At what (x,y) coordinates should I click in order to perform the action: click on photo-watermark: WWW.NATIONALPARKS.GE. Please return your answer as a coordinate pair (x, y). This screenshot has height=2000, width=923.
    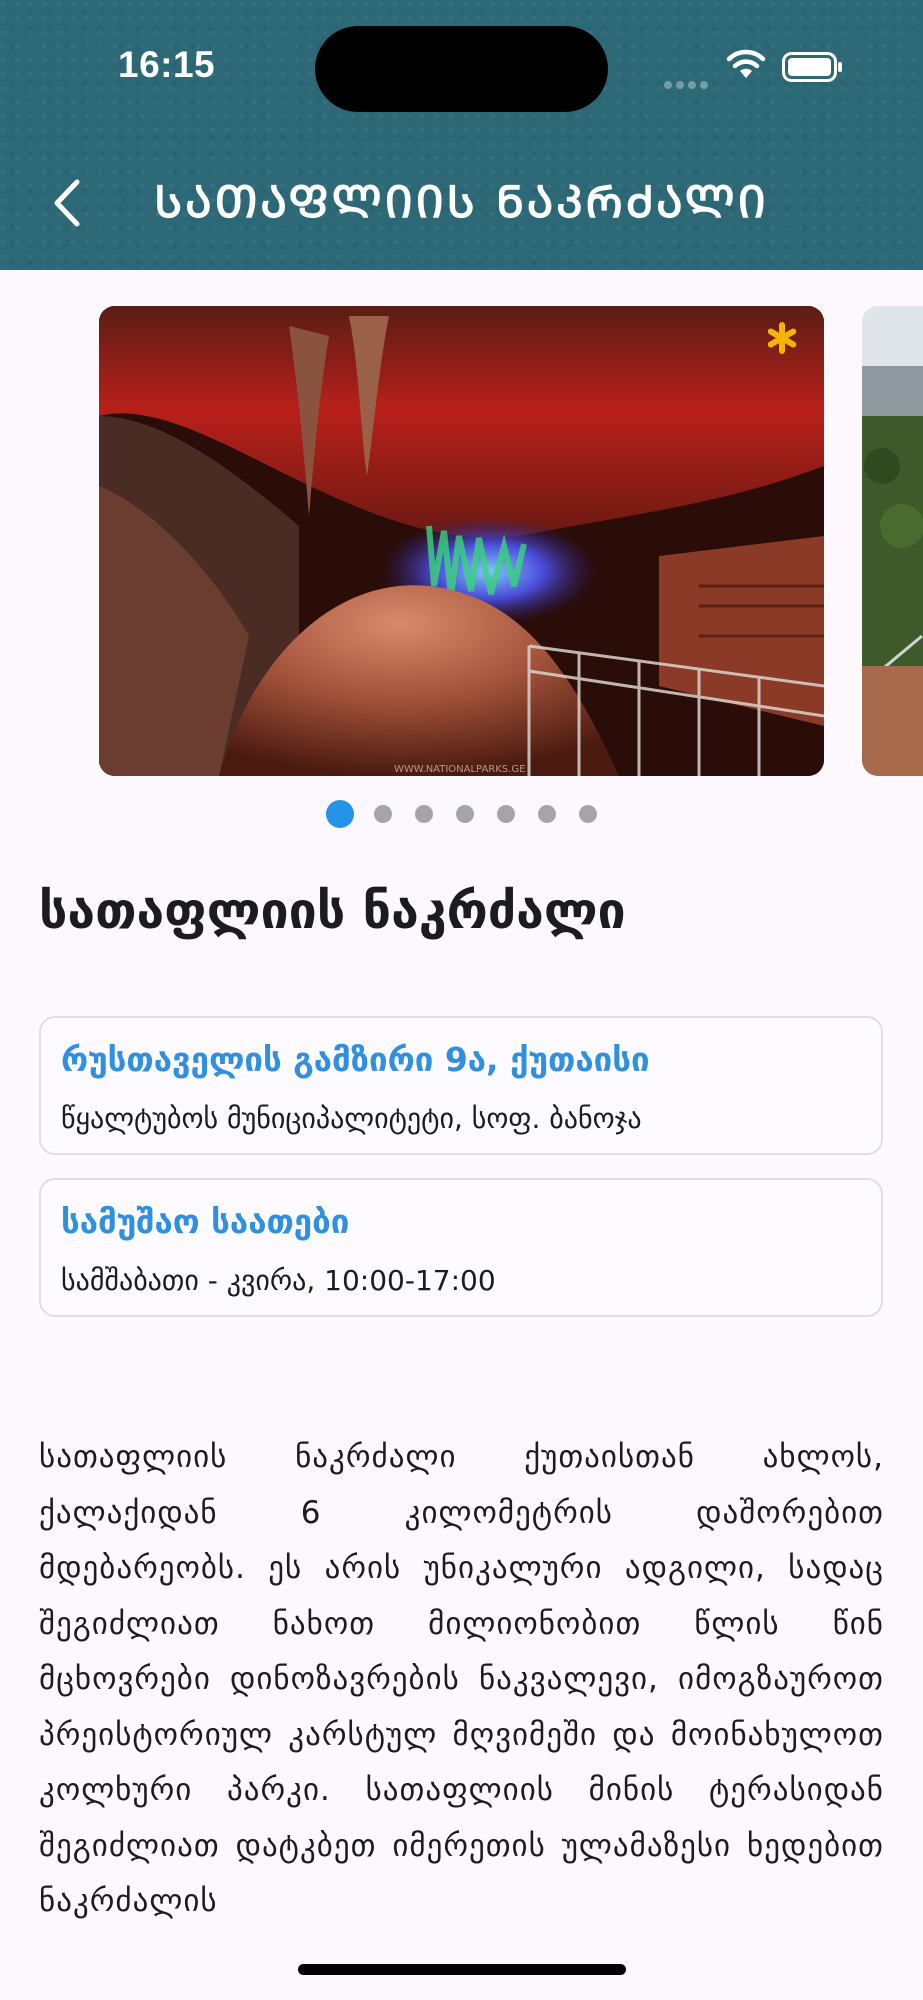
    Looking at the image, I should click on (459, 769).